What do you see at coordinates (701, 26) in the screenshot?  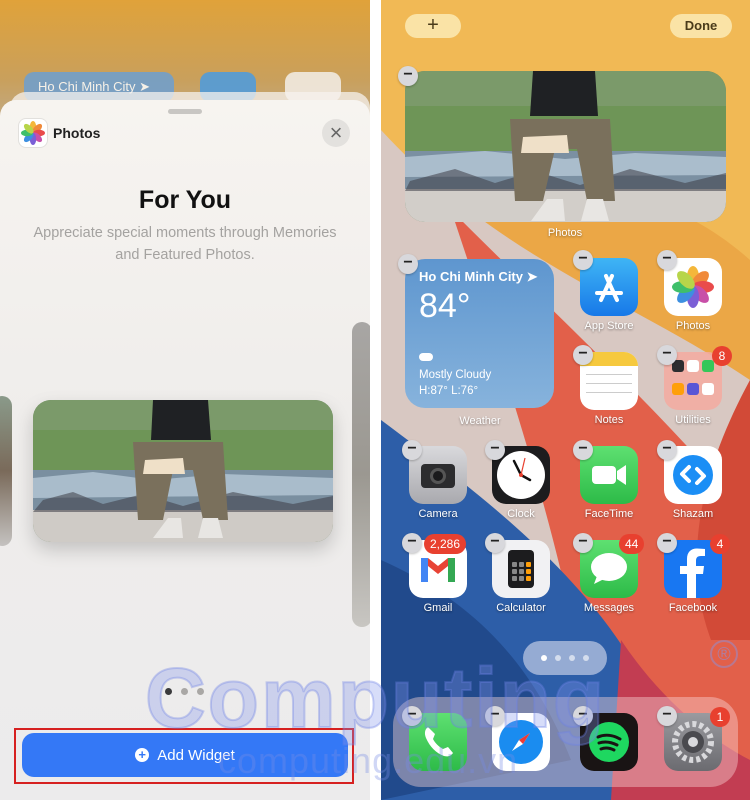 I see `done-button: Done` at bounding box center [701, 26].